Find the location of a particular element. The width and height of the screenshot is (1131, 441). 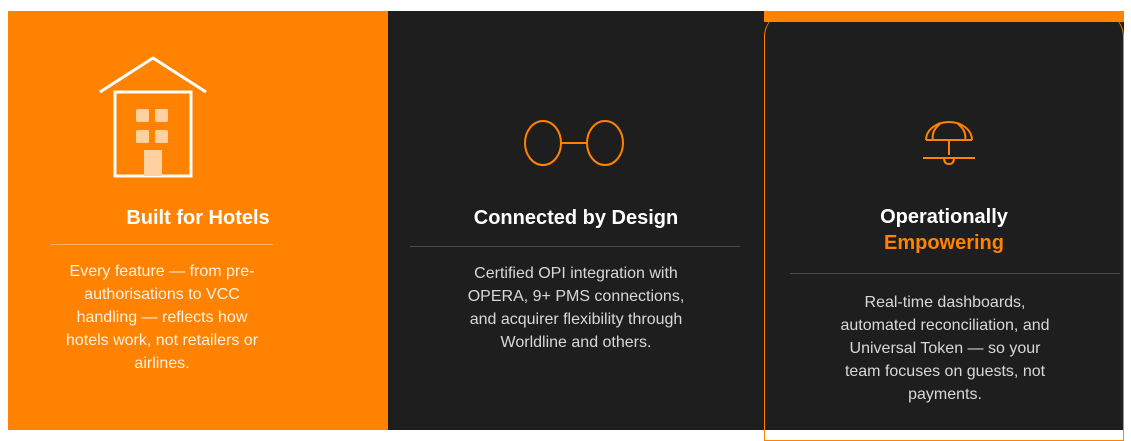

card-title: Built for Hotels is located at coordinates (198, 218).